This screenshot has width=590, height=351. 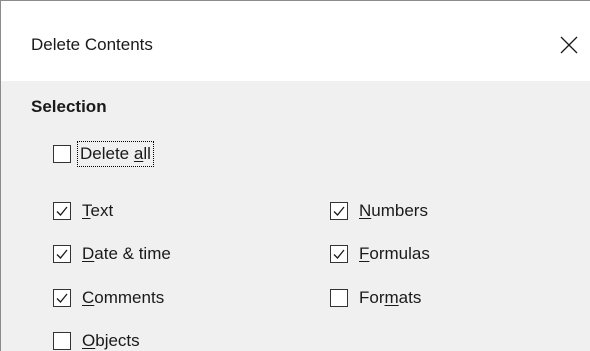 What do you see at coordinates (126, 253) in the screenshot?
I see `checkbox-label: Date & time` at bounding box center [126, 253].